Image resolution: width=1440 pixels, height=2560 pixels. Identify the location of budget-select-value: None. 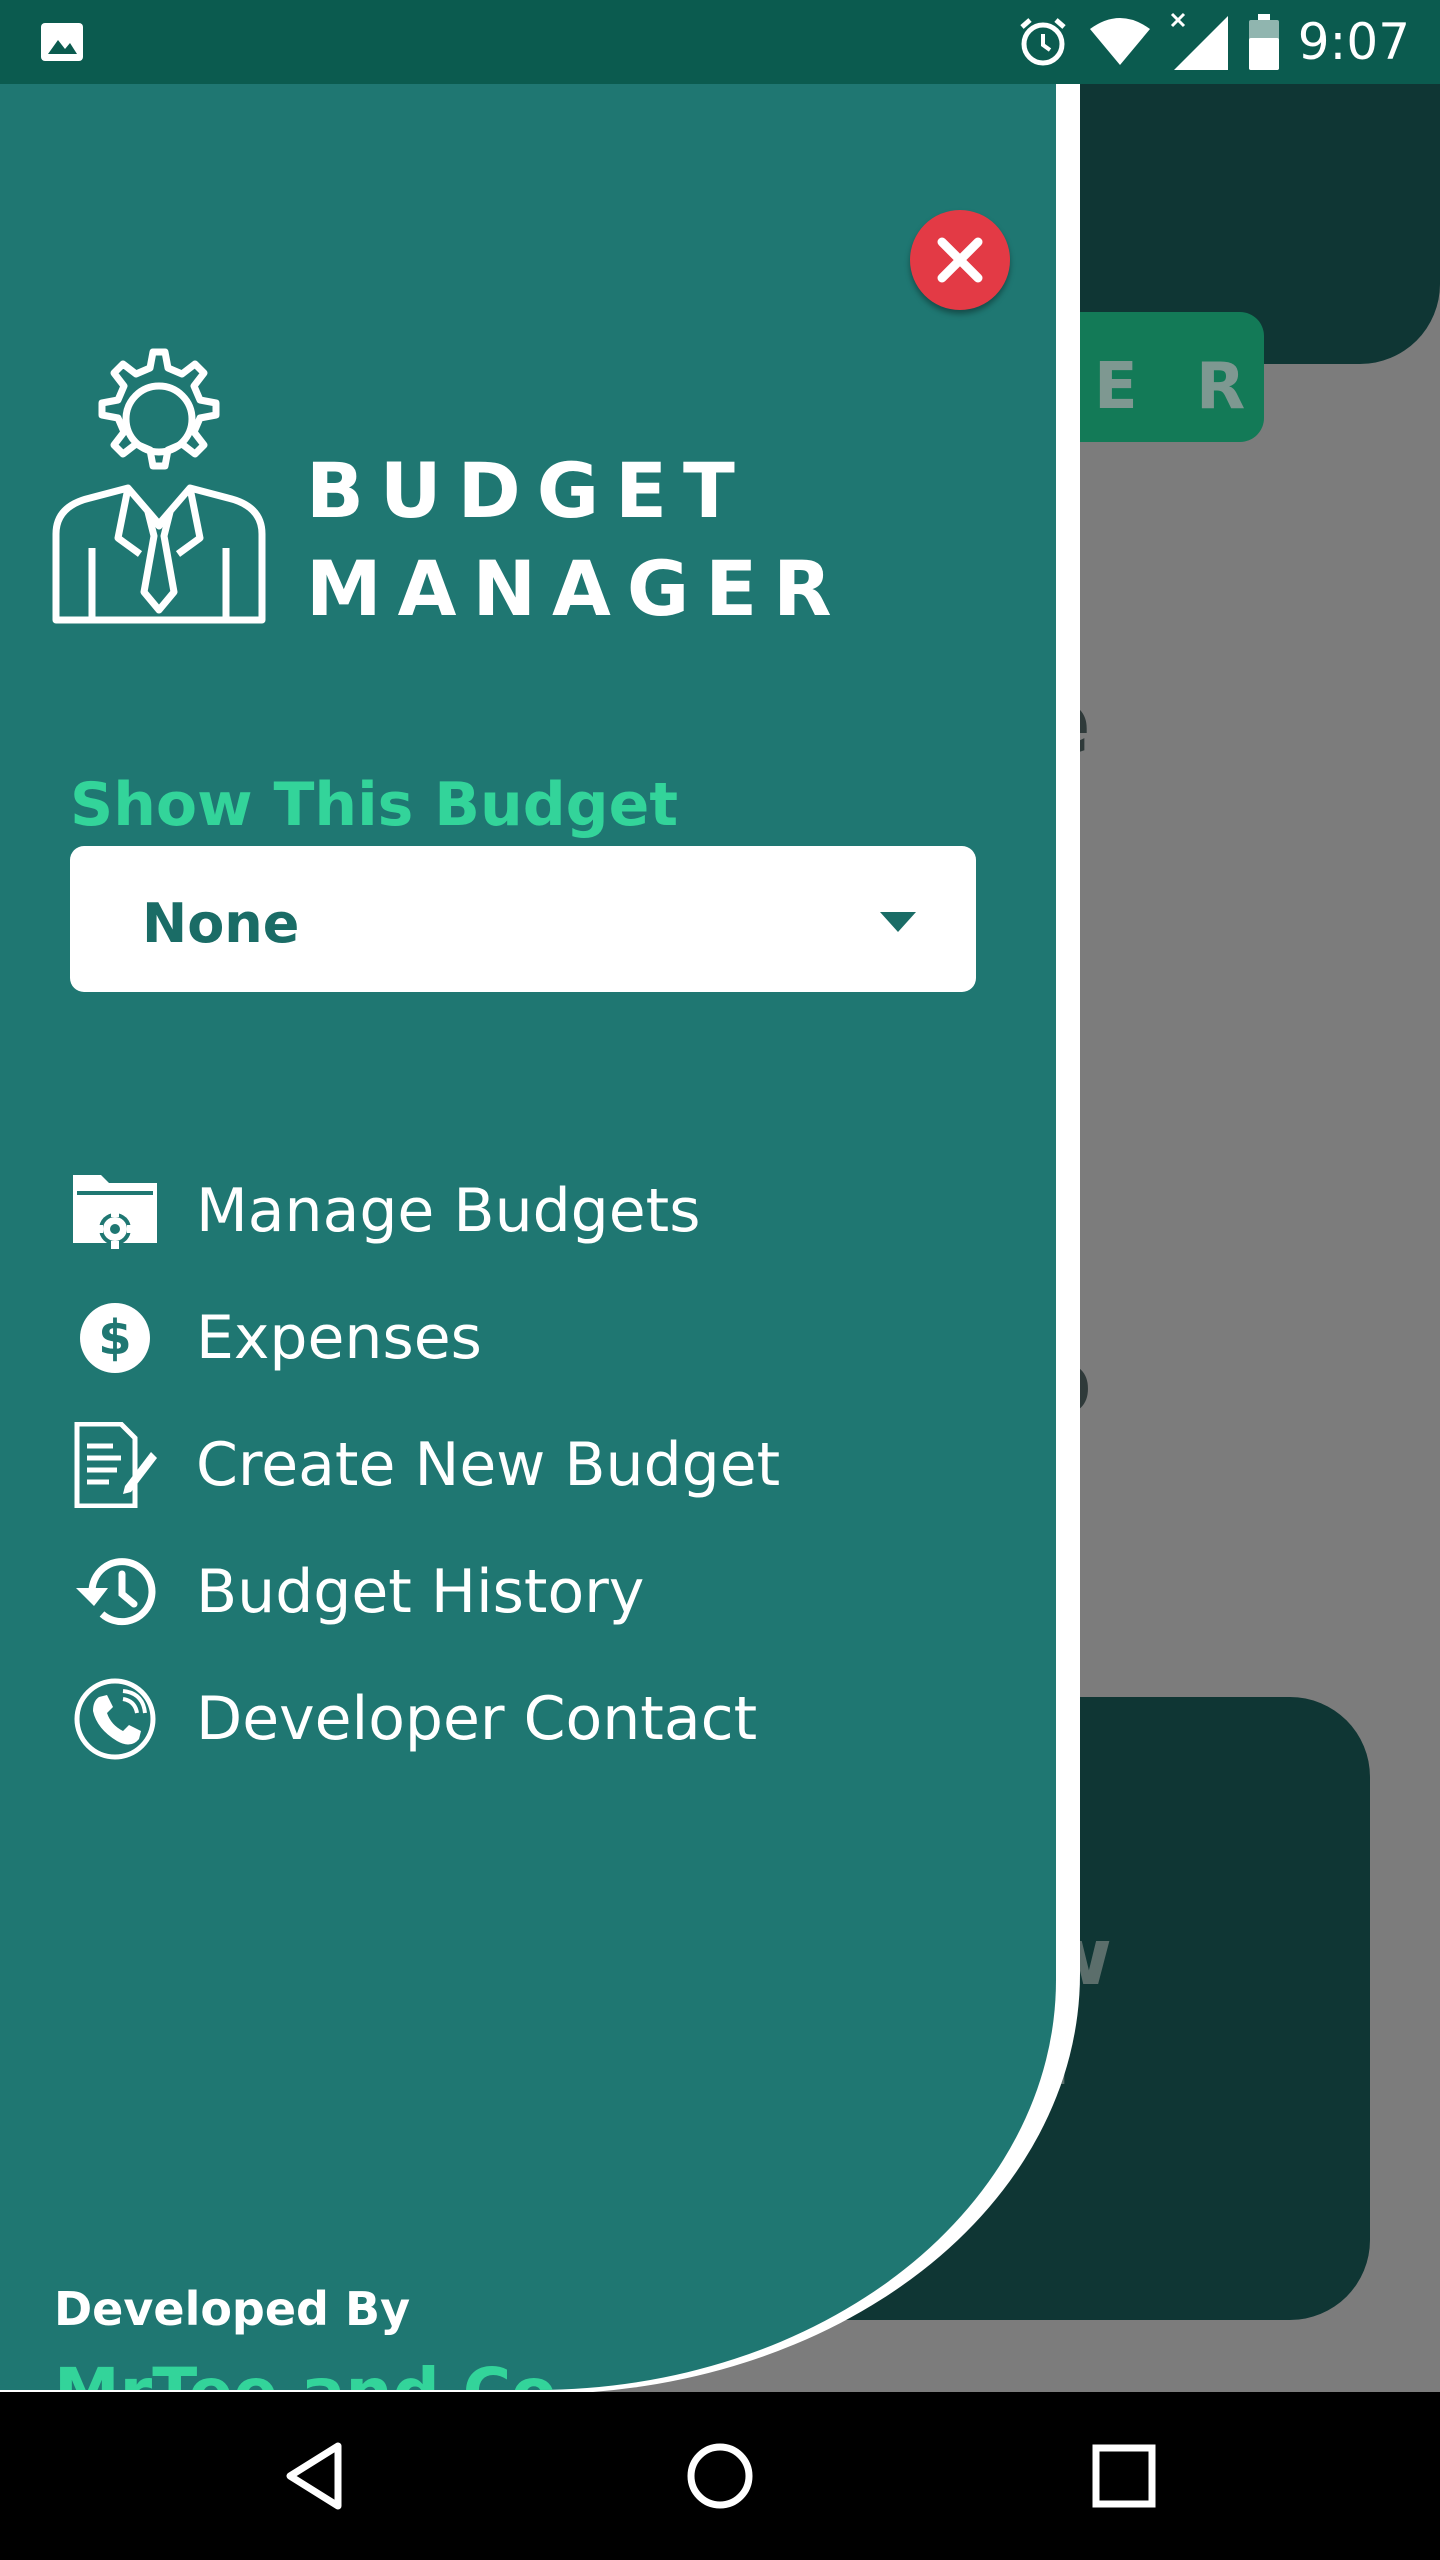
(221, 923).